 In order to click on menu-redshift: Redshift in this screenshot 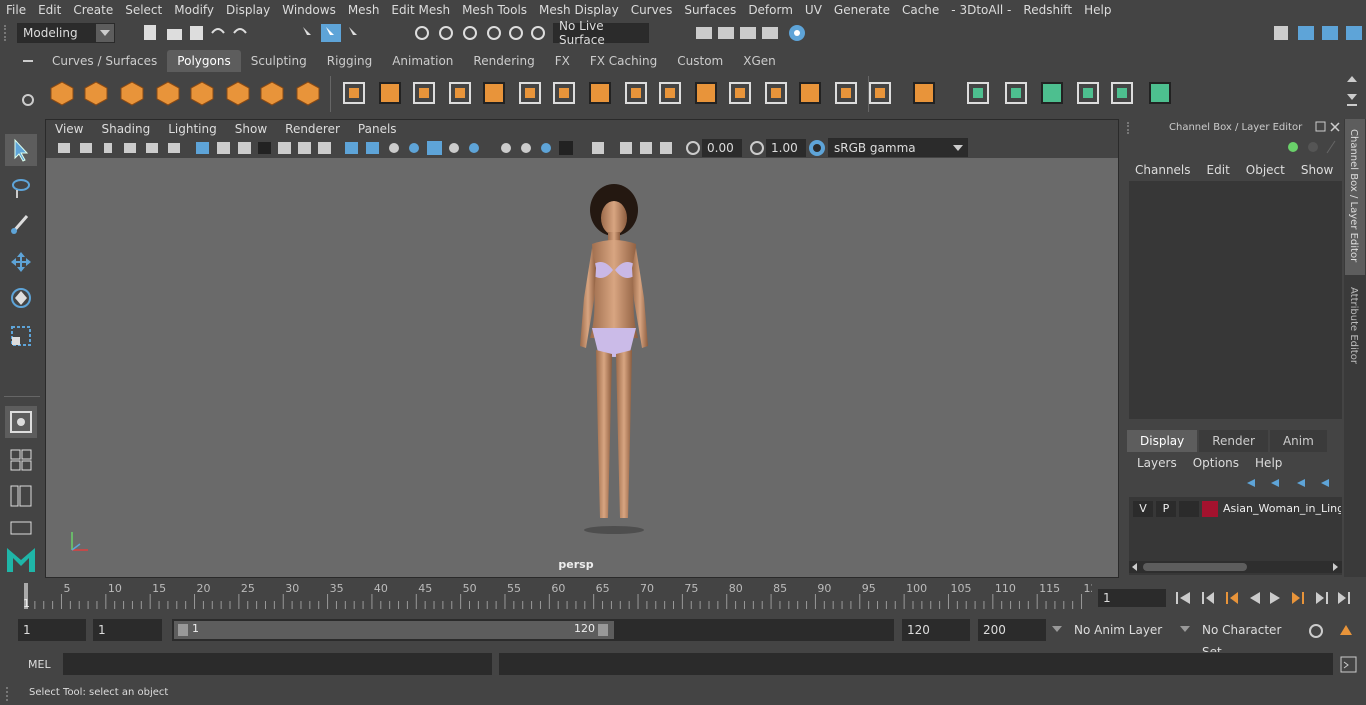, I will do `click(1047, 10)`.